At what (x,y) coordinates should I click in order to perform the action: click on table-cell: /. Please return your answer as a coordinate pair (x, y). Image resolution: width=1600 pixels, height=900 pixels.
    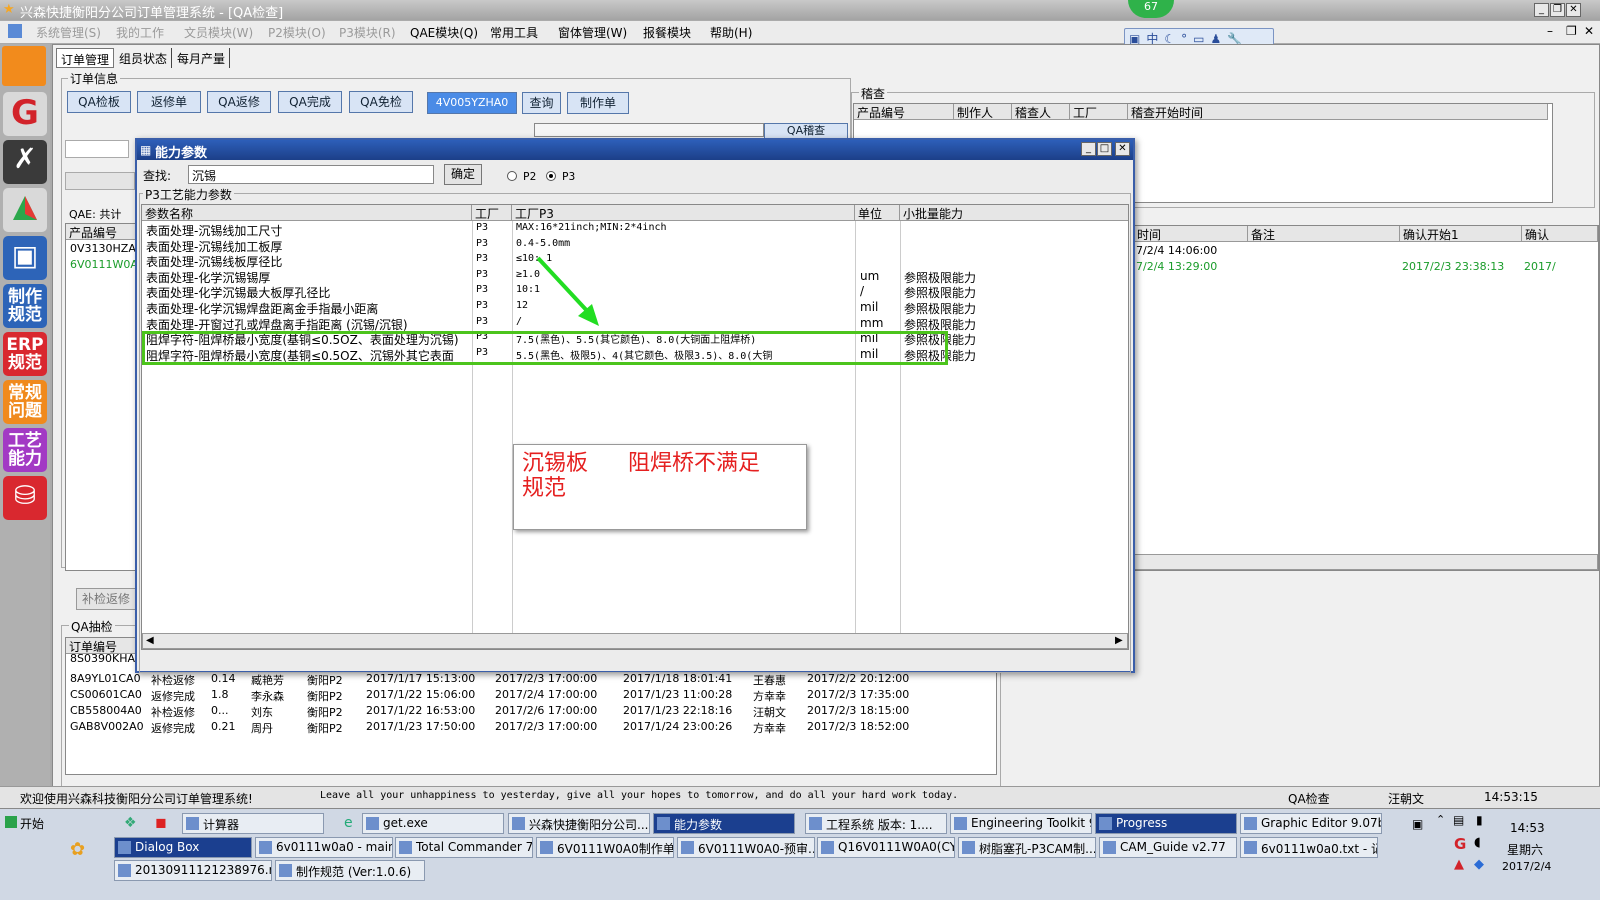
    Looking at the image, I should click on (862, 291).